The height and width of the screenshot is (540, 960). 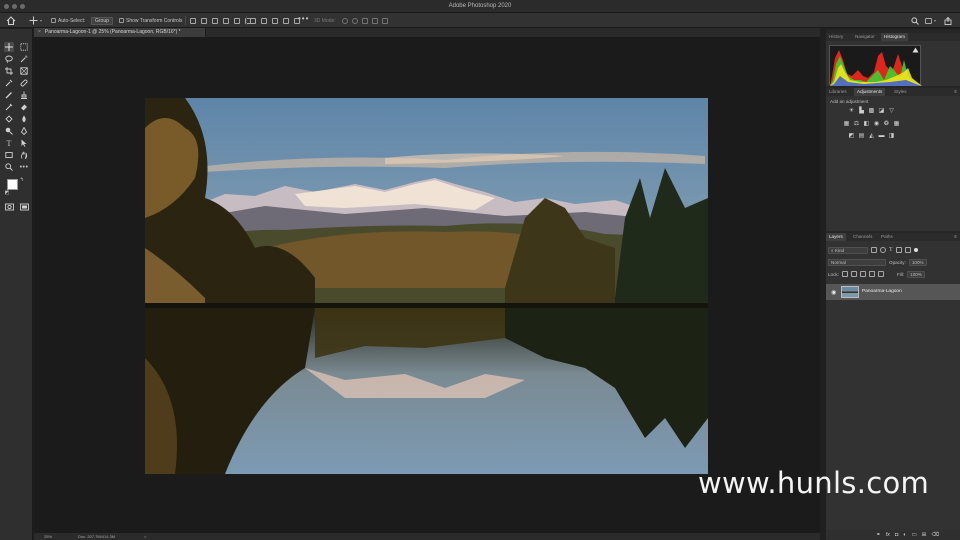 What do you see at coordinates (9, 207) in the screenshot?
I see `quick-mask-icon` at bounding box center [9, 207].